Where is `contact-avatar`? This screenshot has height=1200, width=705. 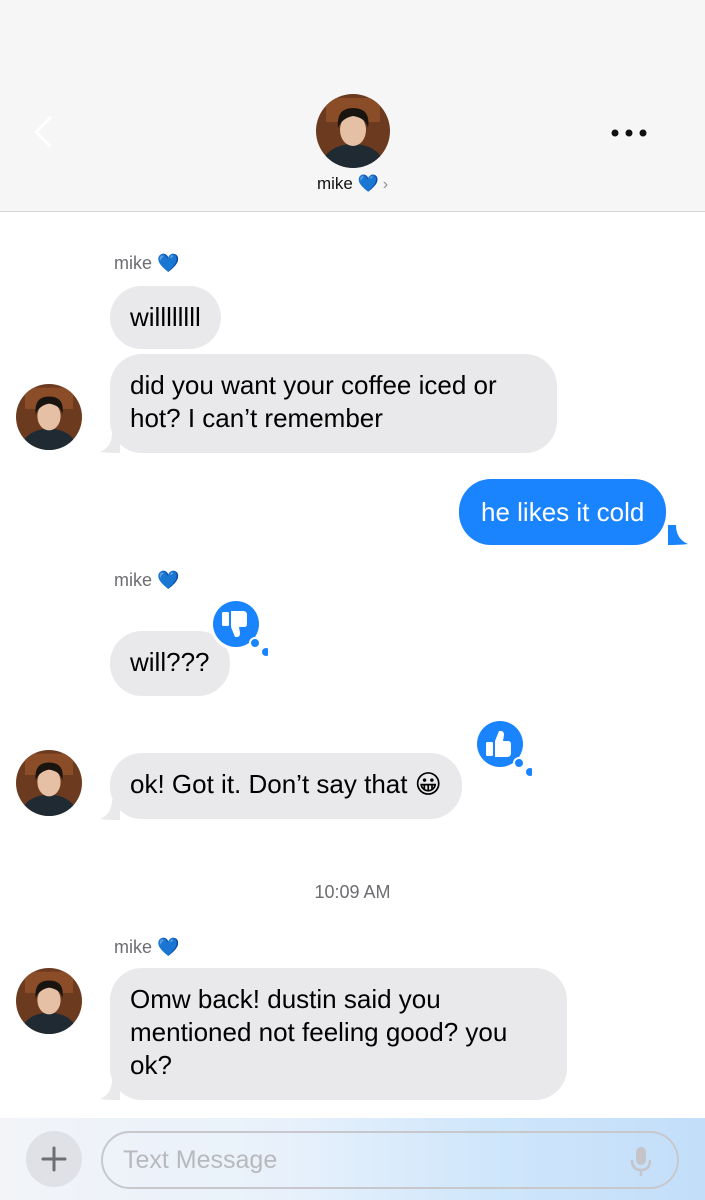
contact-avatar is located at coordinates (353, 131).